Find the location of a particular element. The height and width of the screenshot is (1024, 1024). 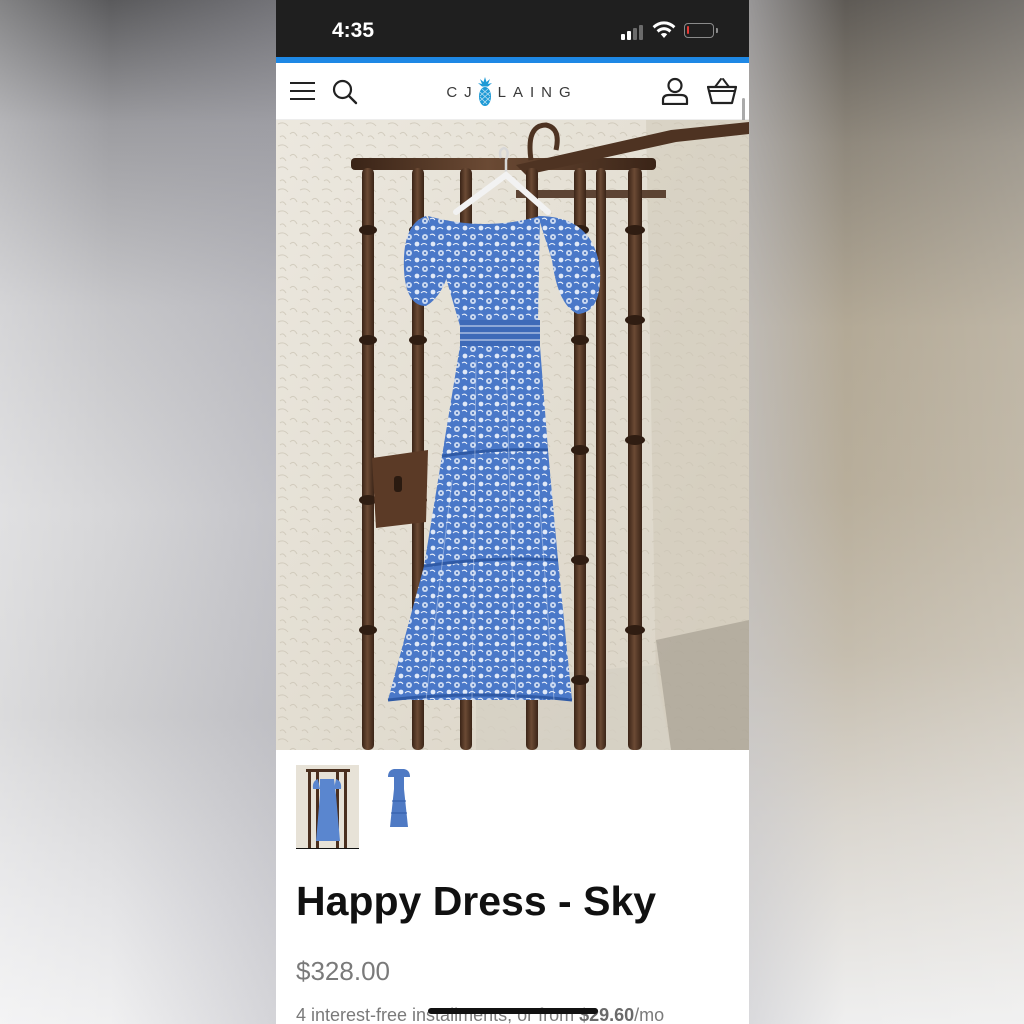

pineapple-icon is located at coordinates (484, 91).